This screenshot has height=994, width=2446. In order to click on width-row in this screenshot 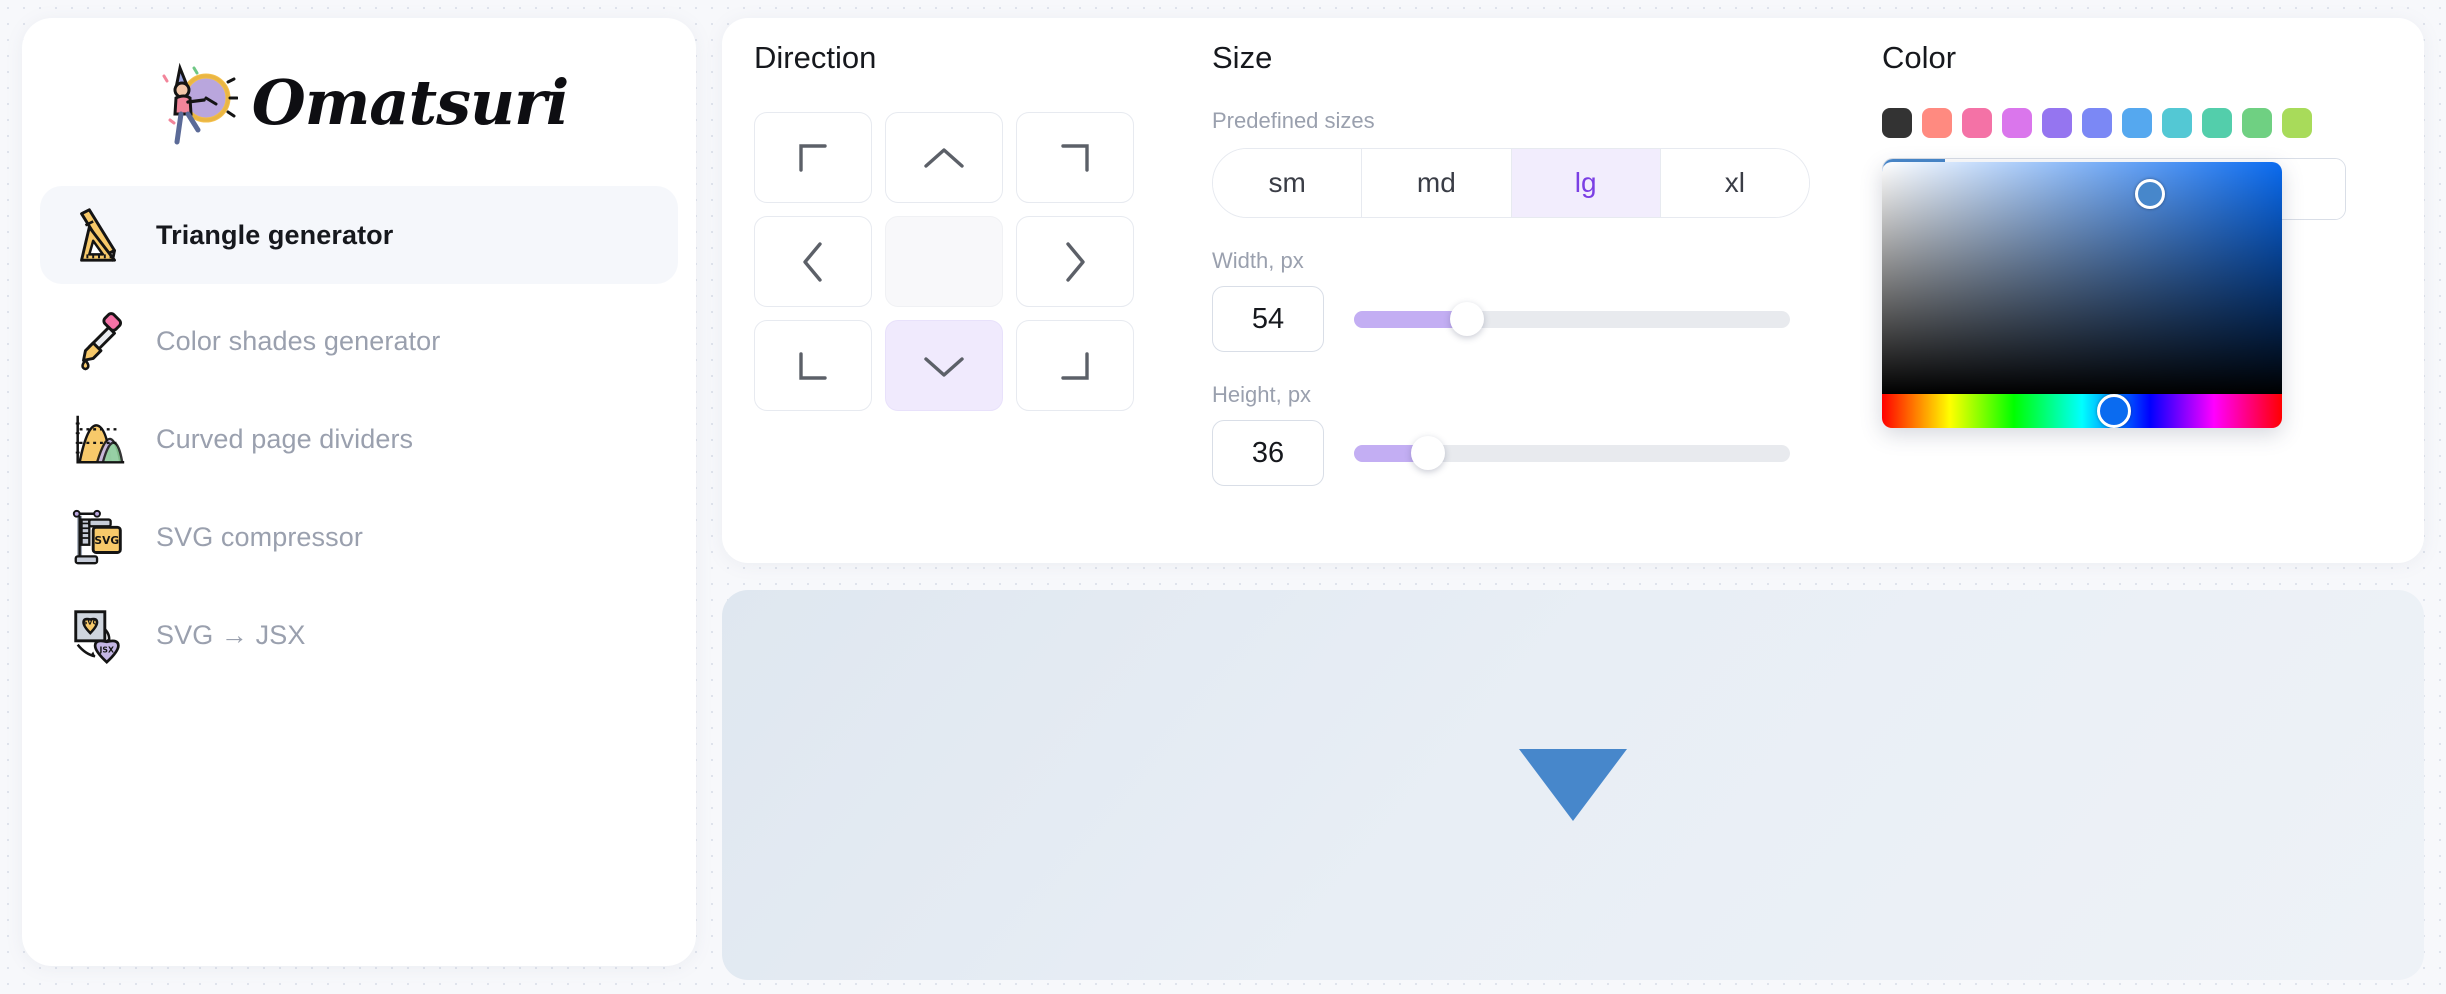, I will do `click(1532, 319)`.